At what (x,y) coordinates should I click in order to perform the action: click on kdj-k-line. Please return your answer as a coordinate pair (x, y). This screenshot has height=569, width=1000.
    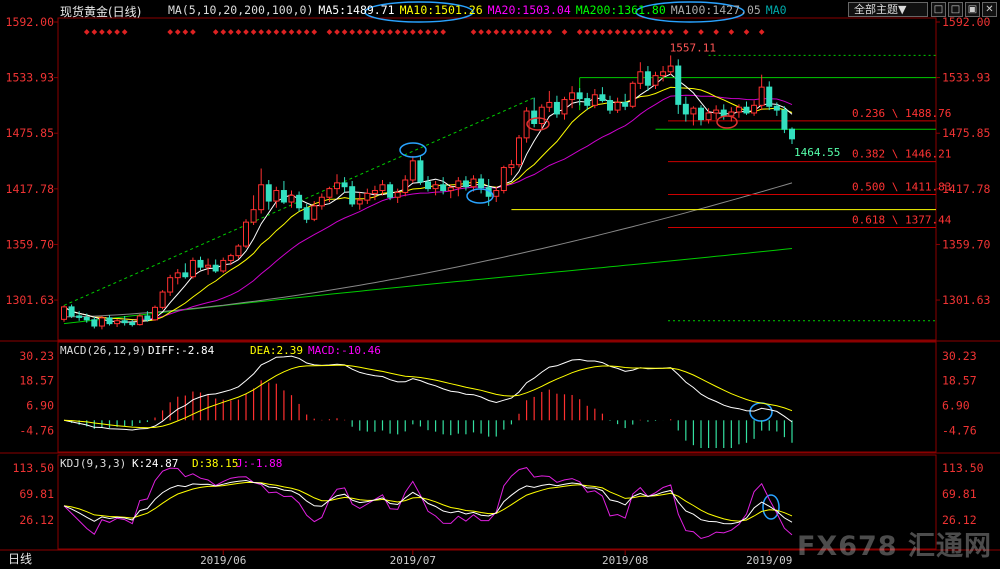
    Looking at the image, I should click on (428, 502).